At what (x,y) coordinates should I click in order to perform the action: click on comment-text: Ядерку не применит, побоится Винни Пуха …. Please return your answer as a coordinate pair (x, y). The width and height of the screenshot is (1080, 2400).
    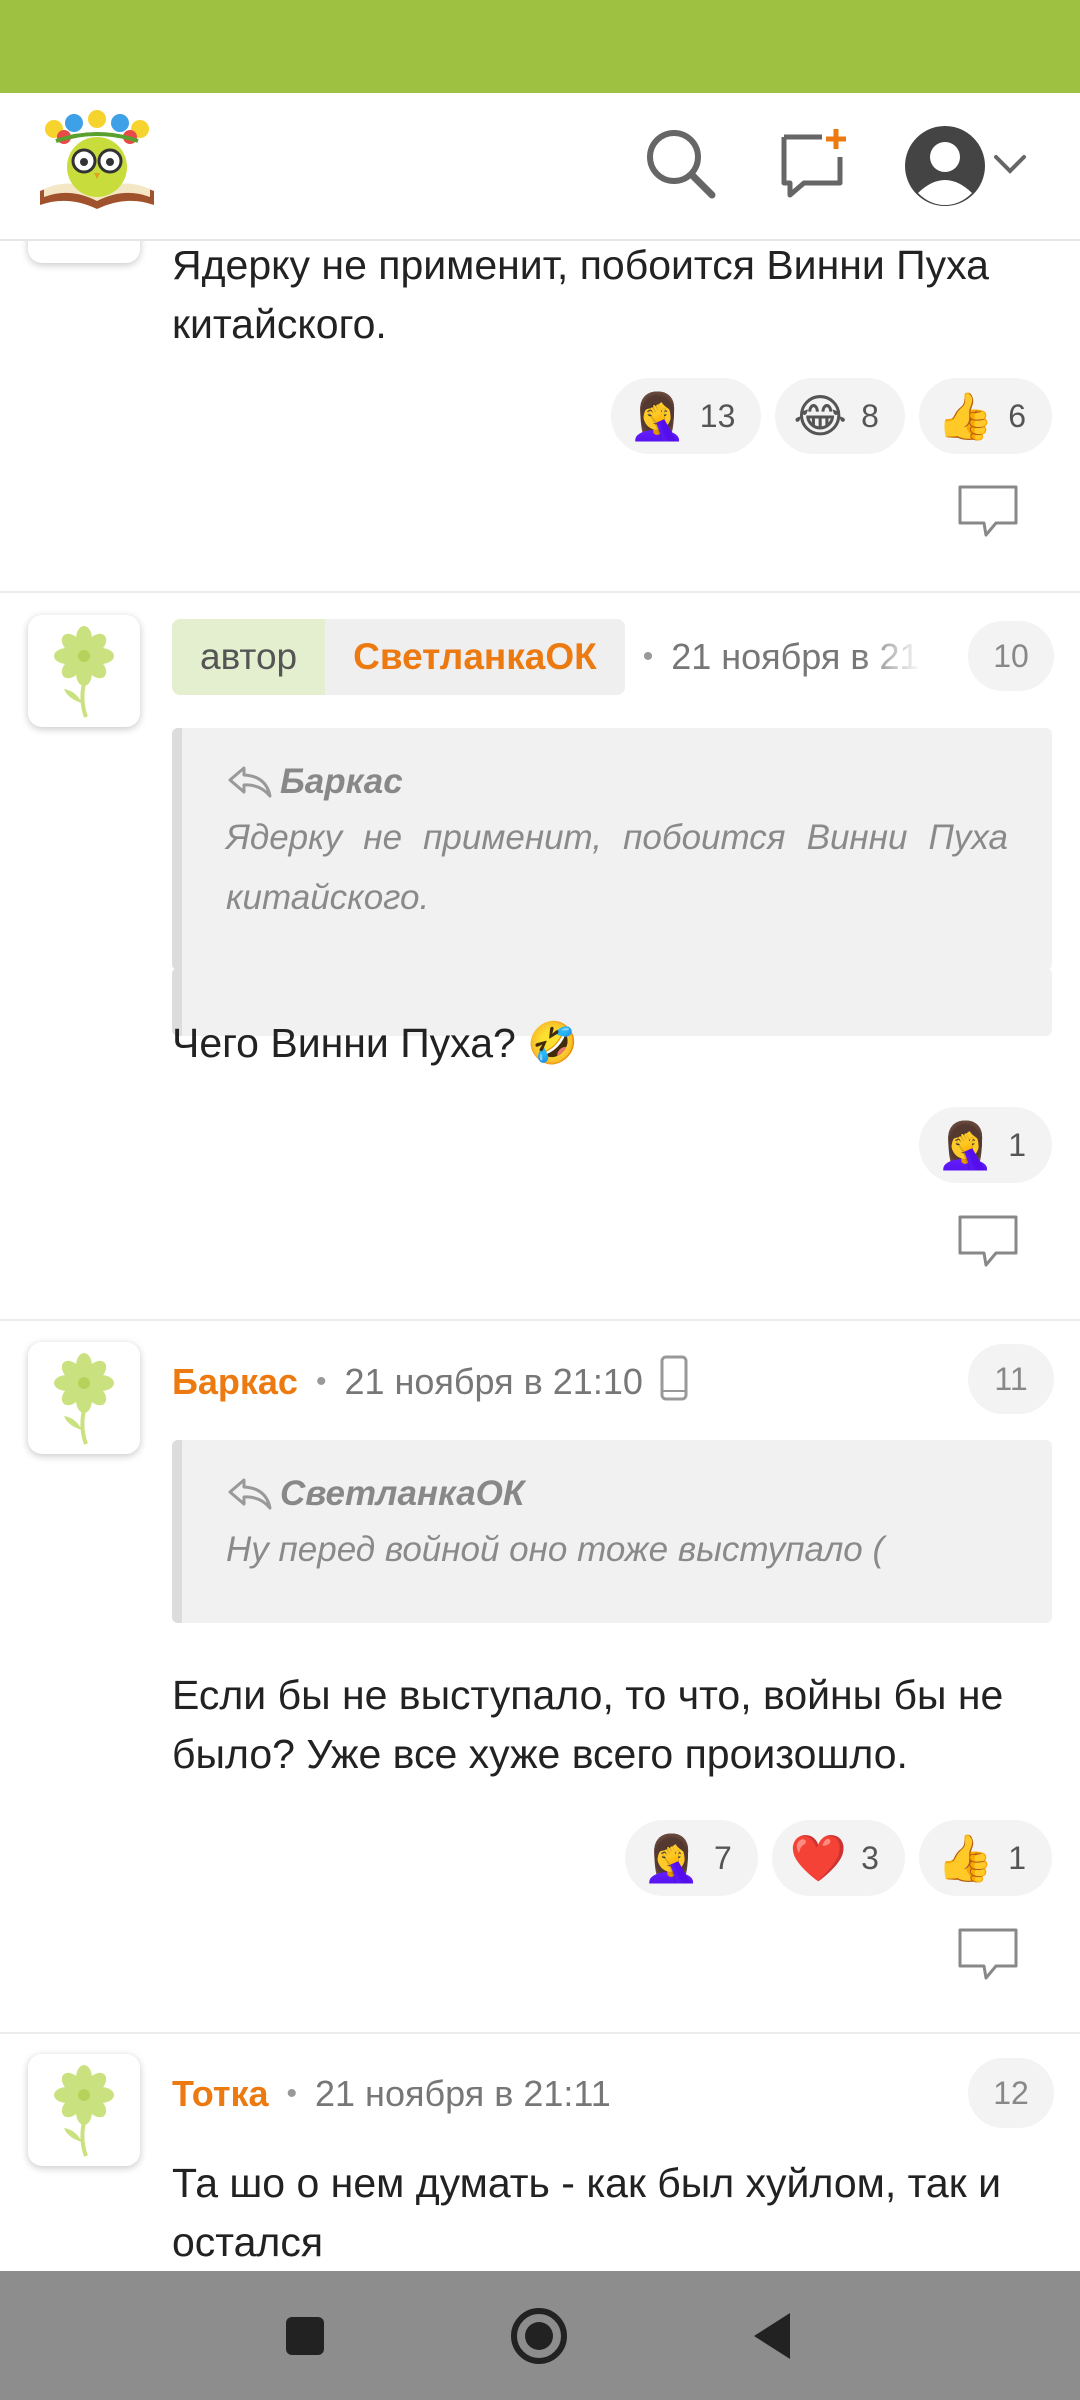
    Looking at the image, I should click on (580, 294).